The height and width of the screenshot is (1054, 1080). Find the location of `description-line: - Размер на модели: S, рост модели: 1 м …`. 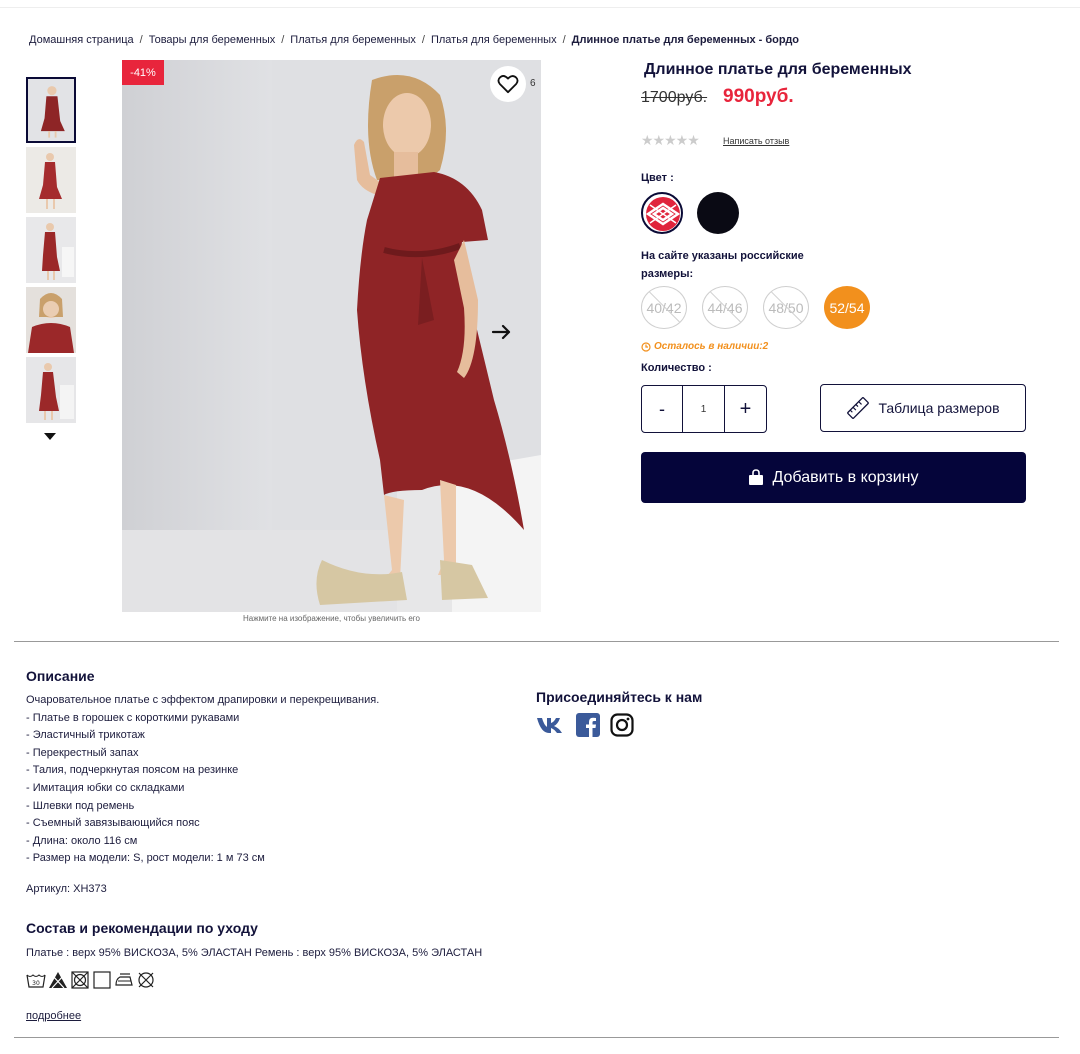

description-line: - Размер на модели: S, рост модели: 1 м … is located at coordinates (145, 858).